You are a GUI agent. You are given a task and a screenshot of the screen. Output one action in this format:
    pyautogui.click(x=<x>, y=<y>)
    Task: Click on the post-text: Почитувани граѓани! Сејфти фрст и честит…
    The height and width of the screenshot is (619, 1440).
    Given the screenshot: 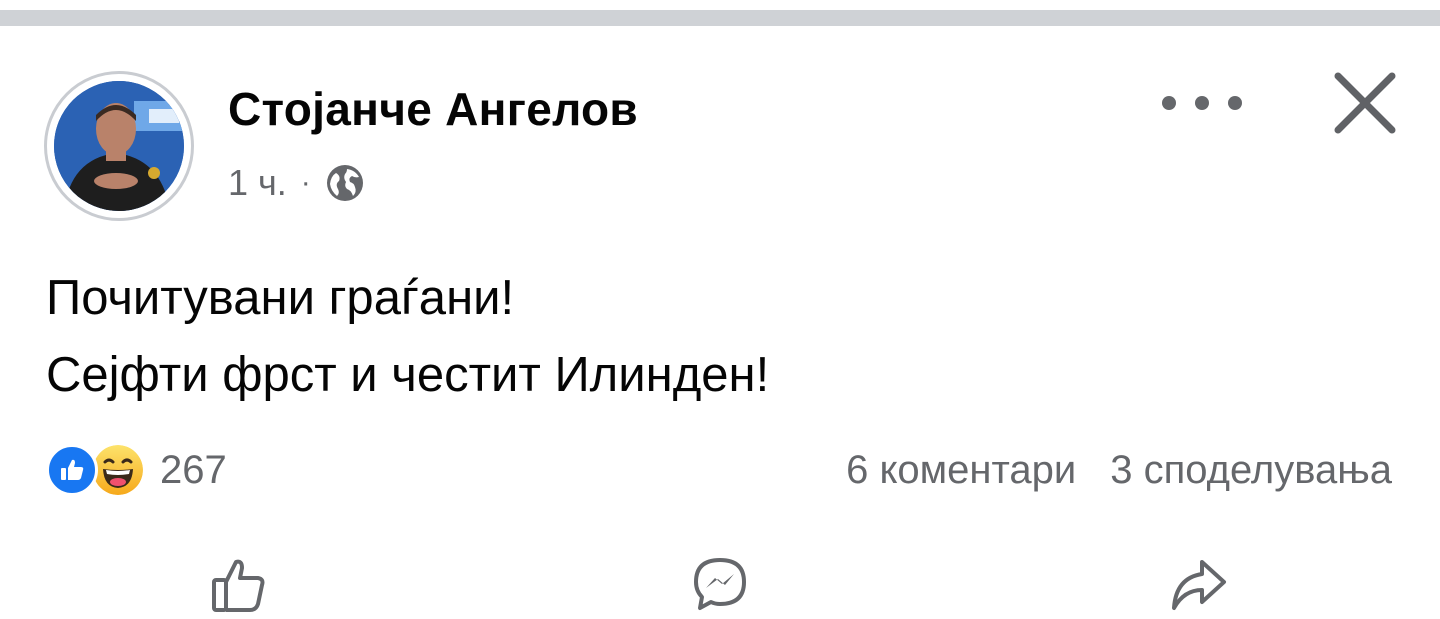 What is the action you would take?
    pyautogui.click(x=407, y=337)
    